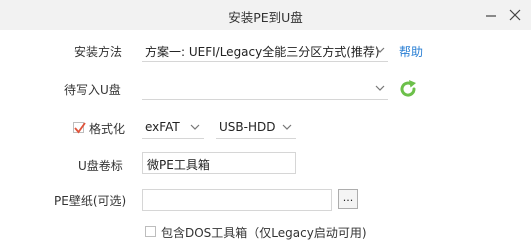 This screenshot has width=531, height=248. I want to click on help-link: 帮助, so click(411, 51).